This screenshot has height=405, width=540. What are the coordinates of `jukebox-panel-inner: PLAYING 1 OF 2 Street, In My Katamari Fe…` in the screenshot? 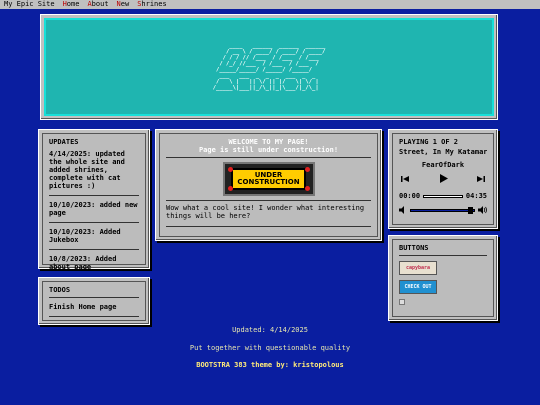 It's located at (443, 179).